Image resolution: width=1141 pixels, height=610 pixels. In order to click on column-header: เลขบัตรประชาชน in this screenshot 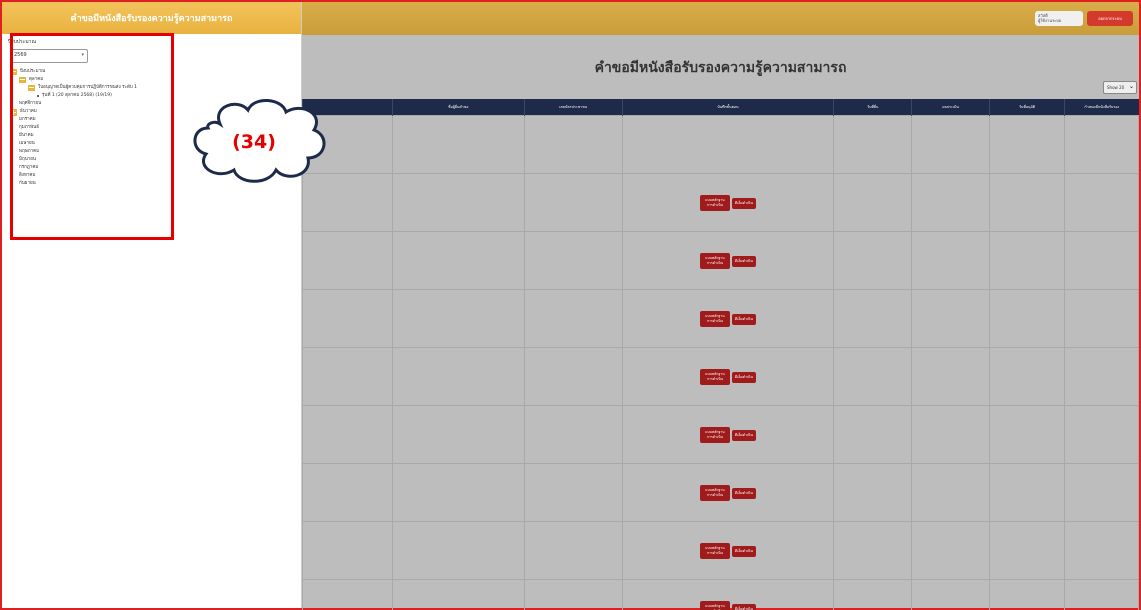, I will do `click(573, 107)`.